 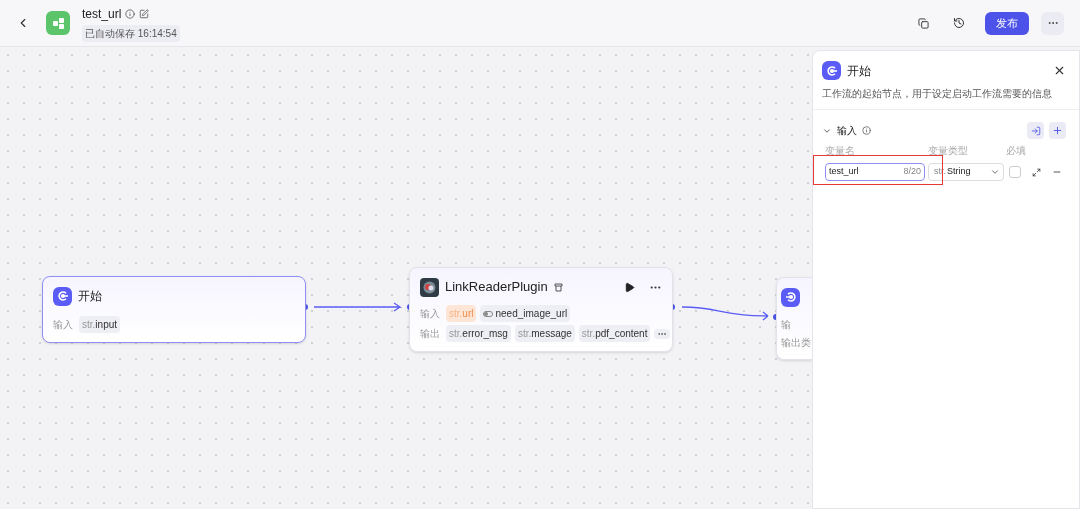 I want to click on section-title: 输入, so click(x=847, y=131).